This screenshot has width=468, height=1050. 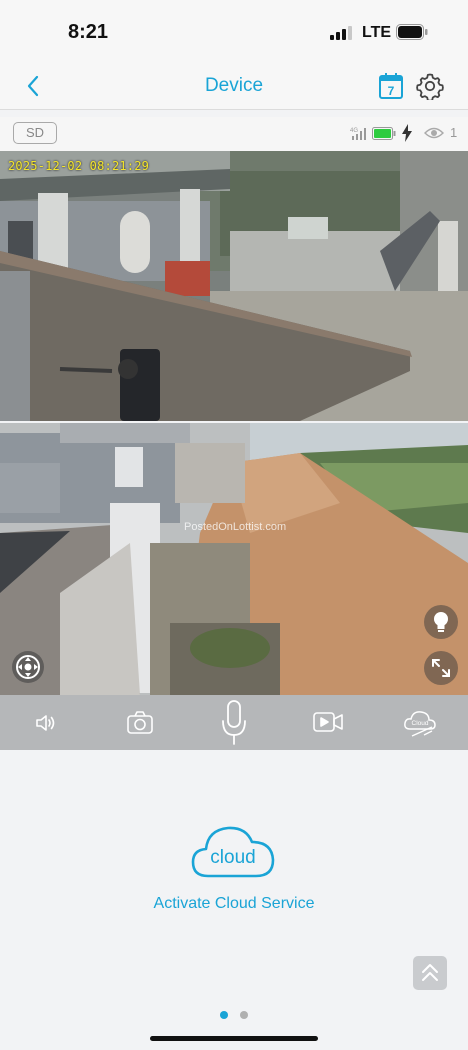 I want to click on sd-card-badge: SD, so click(x=35, y=133).